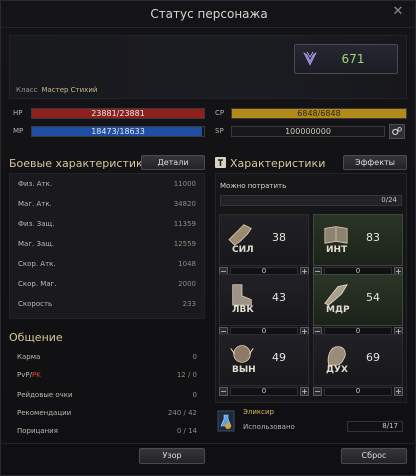 Image resolution: width=416 pixels, height=476 pixels. What do you see at coordinates (244, 370) in the screenshot?
I see `stat-abbr: ВЫН` at bounding box center [244, 370].